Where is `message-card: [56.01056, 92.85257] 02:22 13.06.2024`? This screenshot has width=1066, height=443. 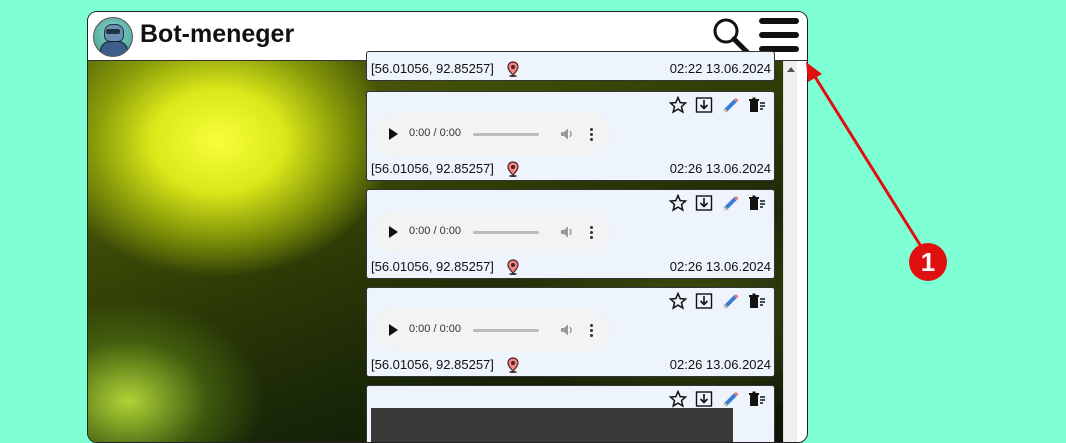 message-card: [56.01056, 92.85257] 02:22 13.06.2024 is located at coordinates (570, 66).